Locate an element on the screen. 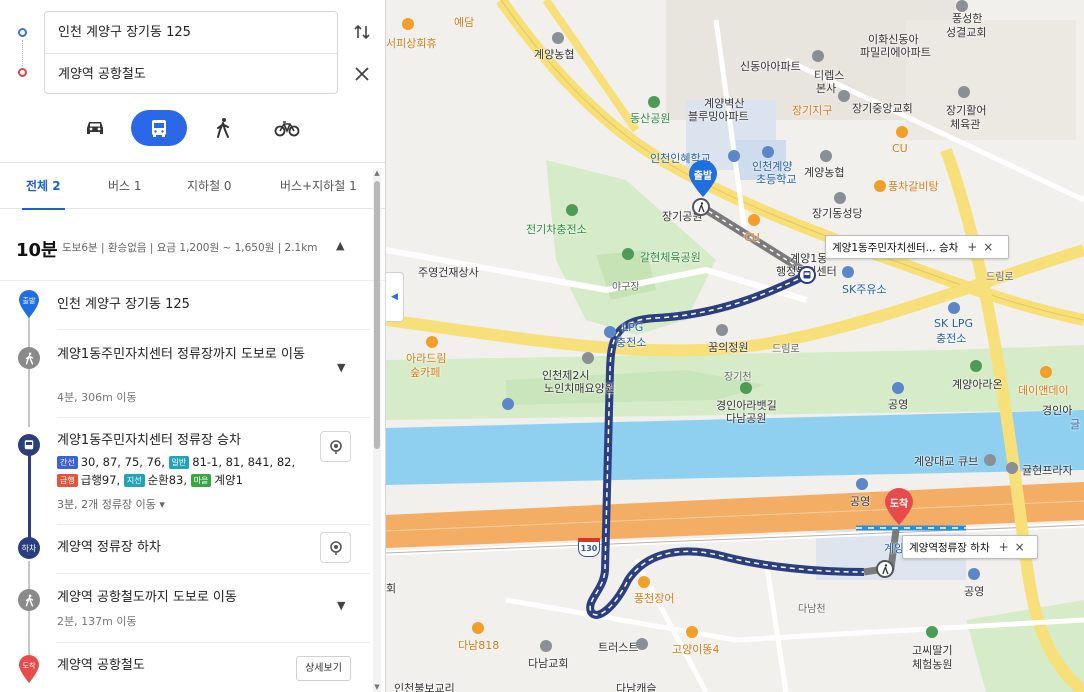  bus-stop-marker-icon is located at coordinates (807, 275).